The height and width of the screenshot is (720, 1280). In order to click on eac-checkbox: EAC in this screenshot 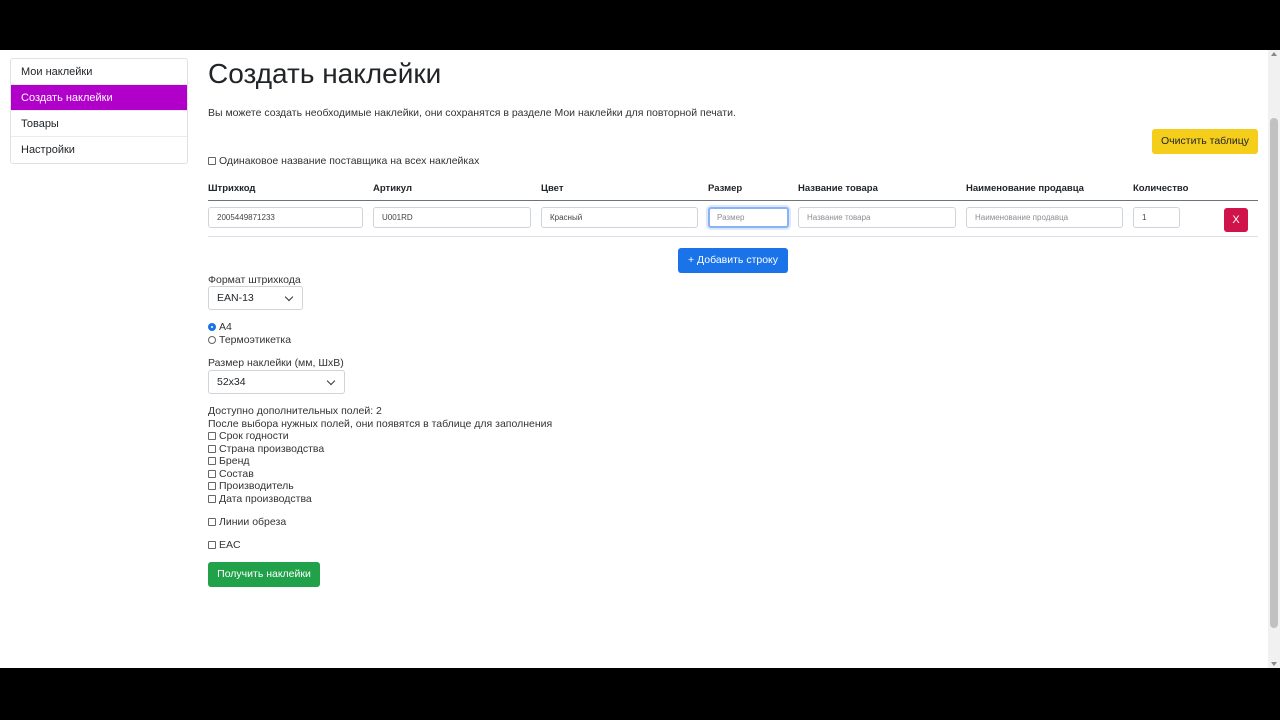, I will do `click(224, 545)`.